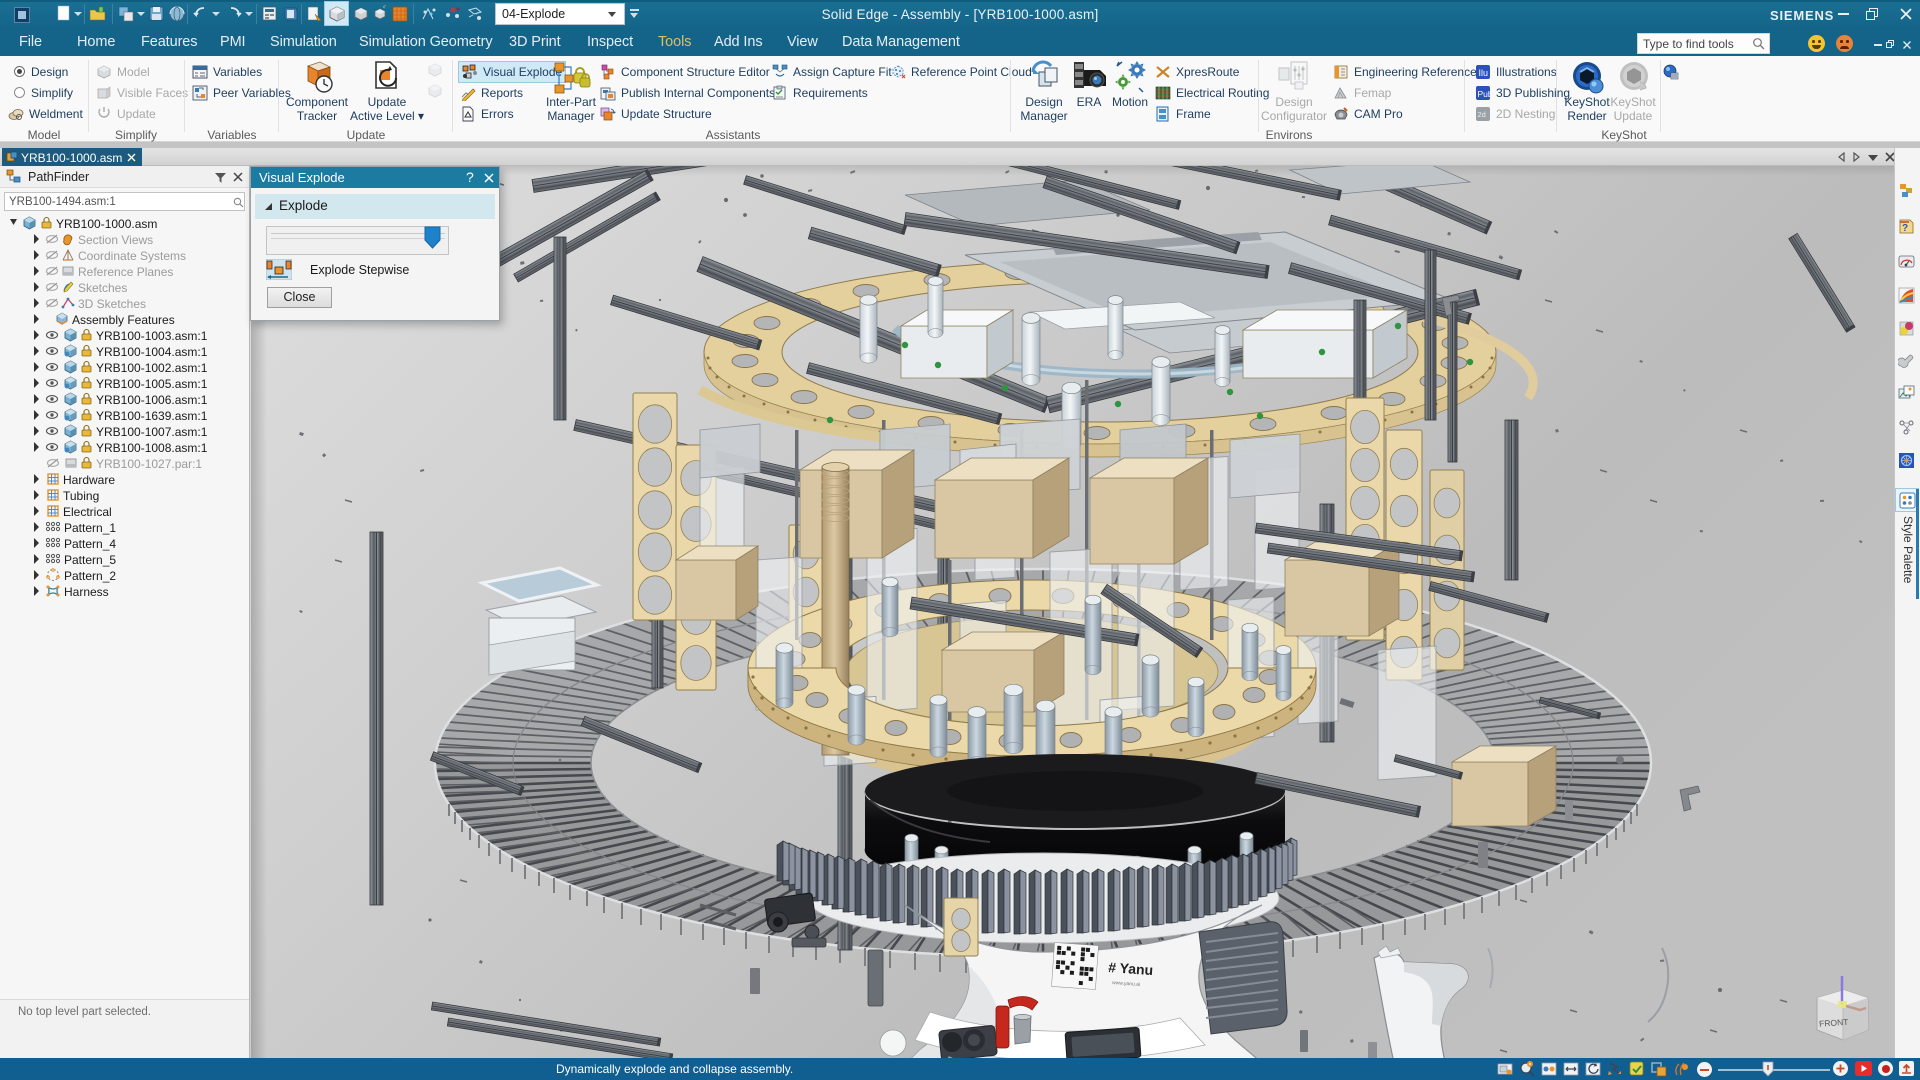 This screenshot has width=1920, height=1080. I want to click on svg-text: Ilu, so click(1484, 73).